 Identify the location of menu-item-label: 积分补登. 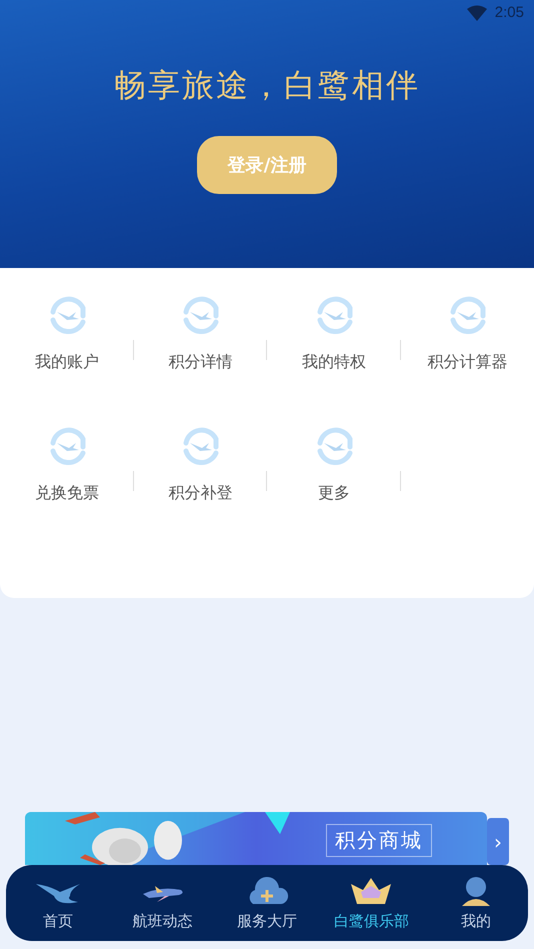
(200, 493).